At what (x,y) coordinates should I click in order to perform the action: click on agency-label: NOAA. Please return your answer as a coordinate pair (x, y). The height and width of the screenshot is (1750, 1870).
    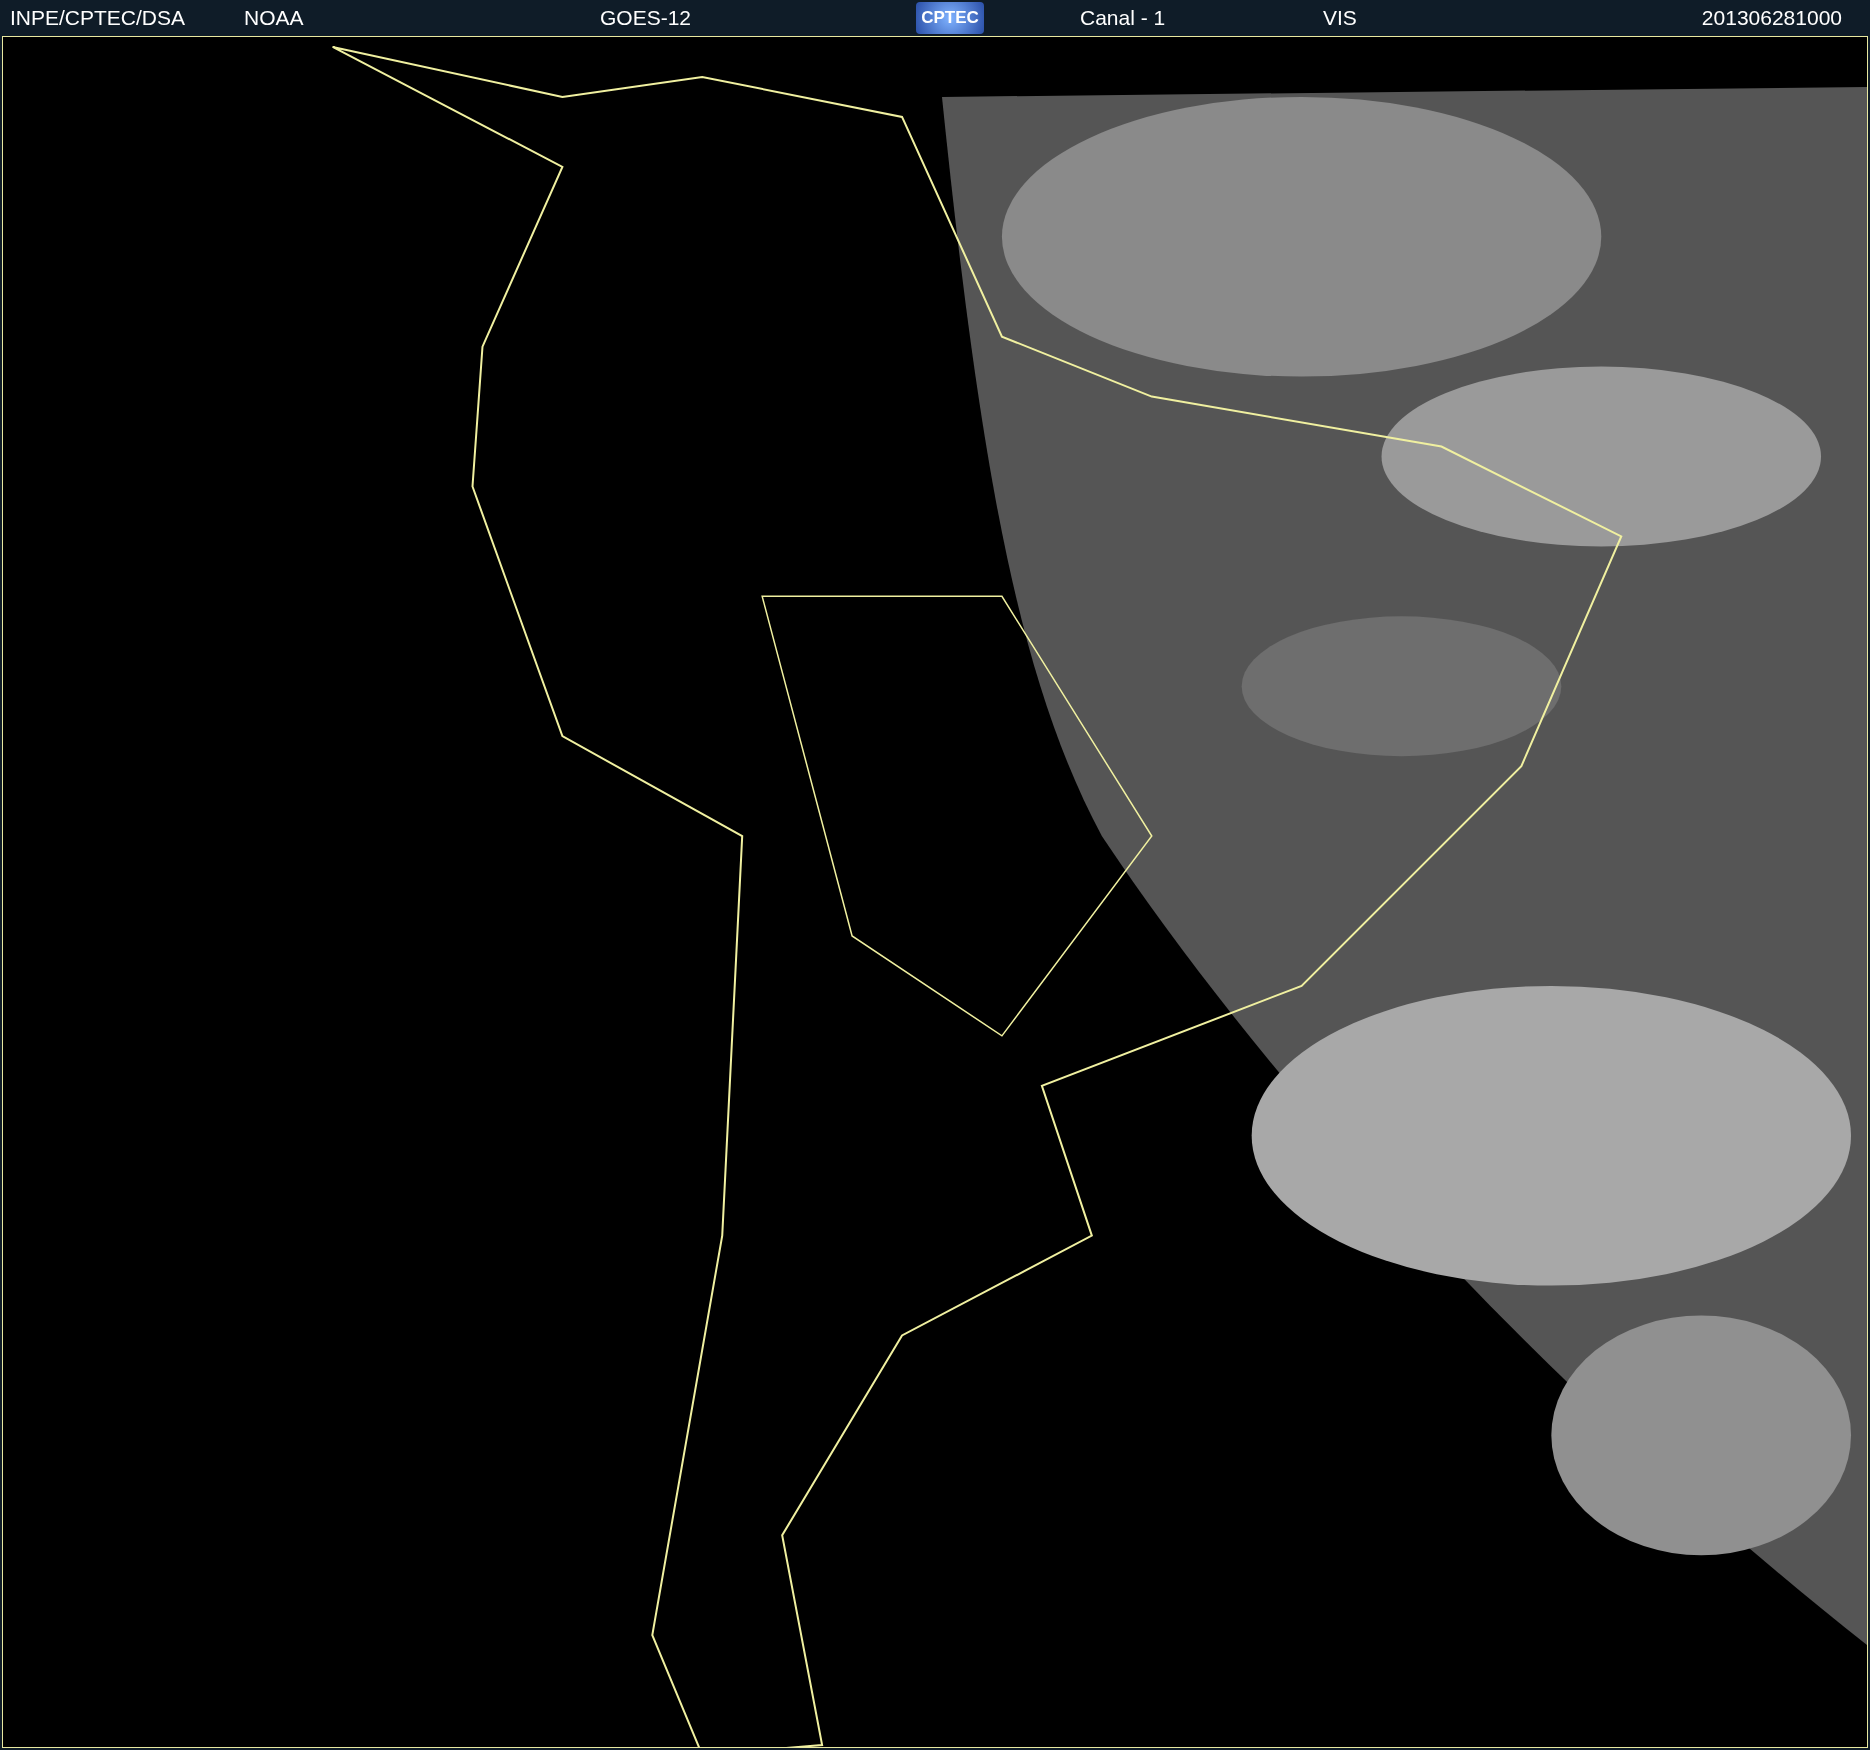
    Looking at the image, I should click on (274, 18).